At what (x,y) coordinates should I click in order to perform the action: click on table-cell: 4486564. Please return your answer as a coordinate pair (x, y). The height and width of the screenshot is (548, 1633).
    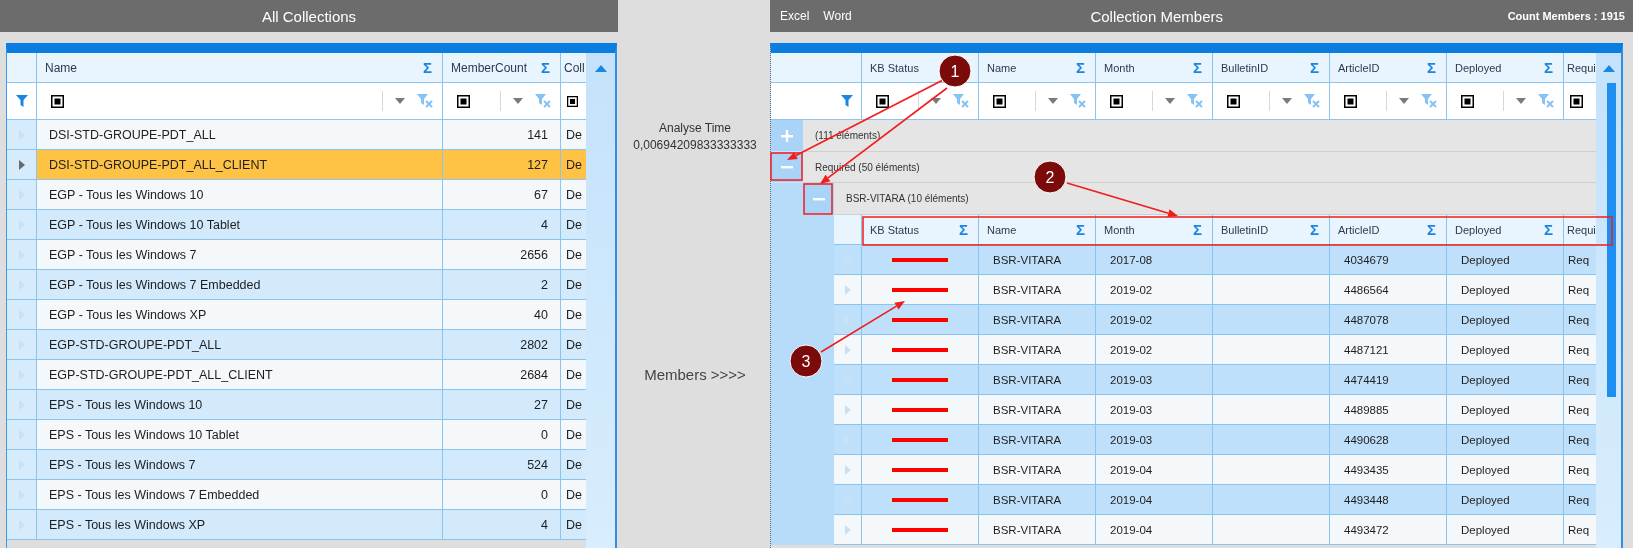
    Looking at the image, I should click on (1388, 290).